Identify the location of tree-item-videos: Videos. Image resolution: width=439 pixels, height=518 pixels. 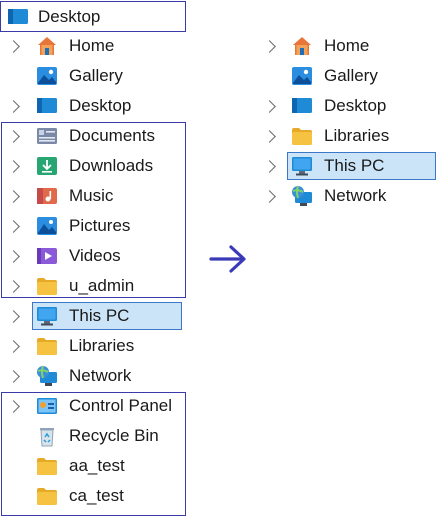
(93, 256).